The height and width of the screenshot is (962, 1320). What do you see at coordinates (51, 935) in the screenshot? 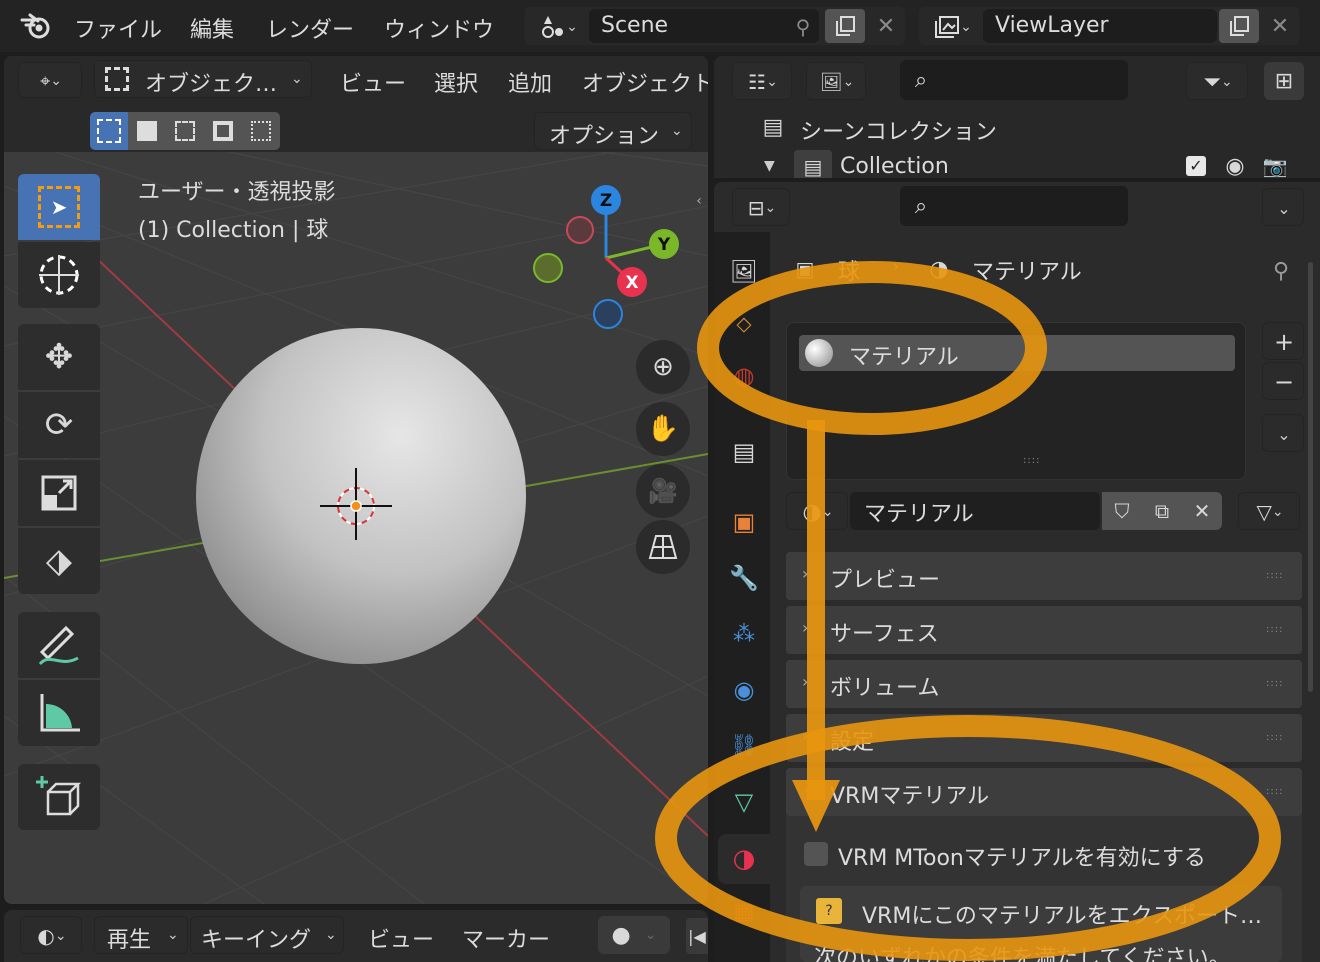
I see `timeline-editor-type: ◐ ⌄` at bounding box center [51, 935].